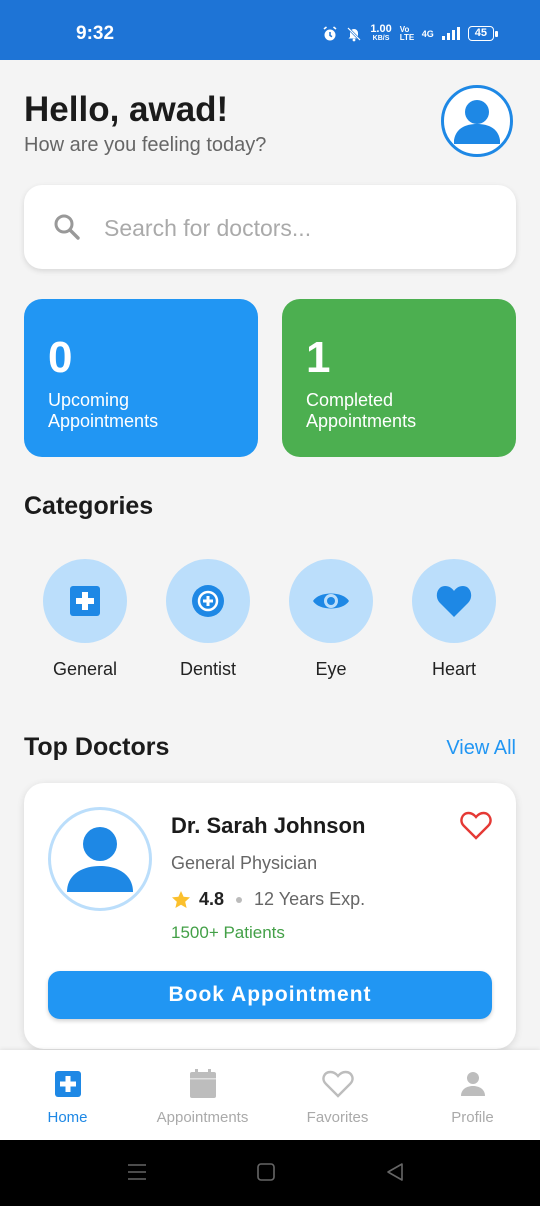  I want to click on category-label: Eye, so click(331, 669).